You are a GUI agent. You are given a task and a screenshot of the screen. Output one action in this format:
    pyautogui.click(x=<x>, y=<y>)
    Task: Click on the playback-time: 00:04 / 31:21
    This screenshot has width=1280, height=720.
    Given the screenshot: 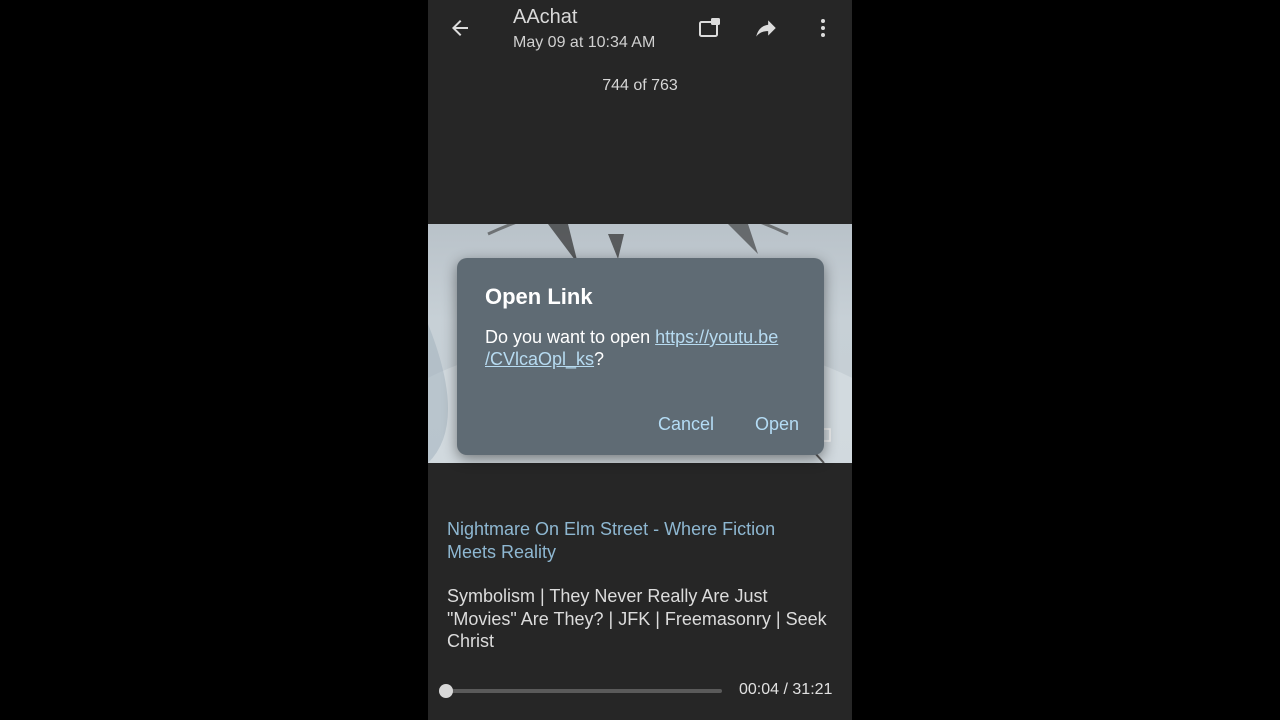 What is the action you would take?
    pyautogui.click(x=785, y=690)
    